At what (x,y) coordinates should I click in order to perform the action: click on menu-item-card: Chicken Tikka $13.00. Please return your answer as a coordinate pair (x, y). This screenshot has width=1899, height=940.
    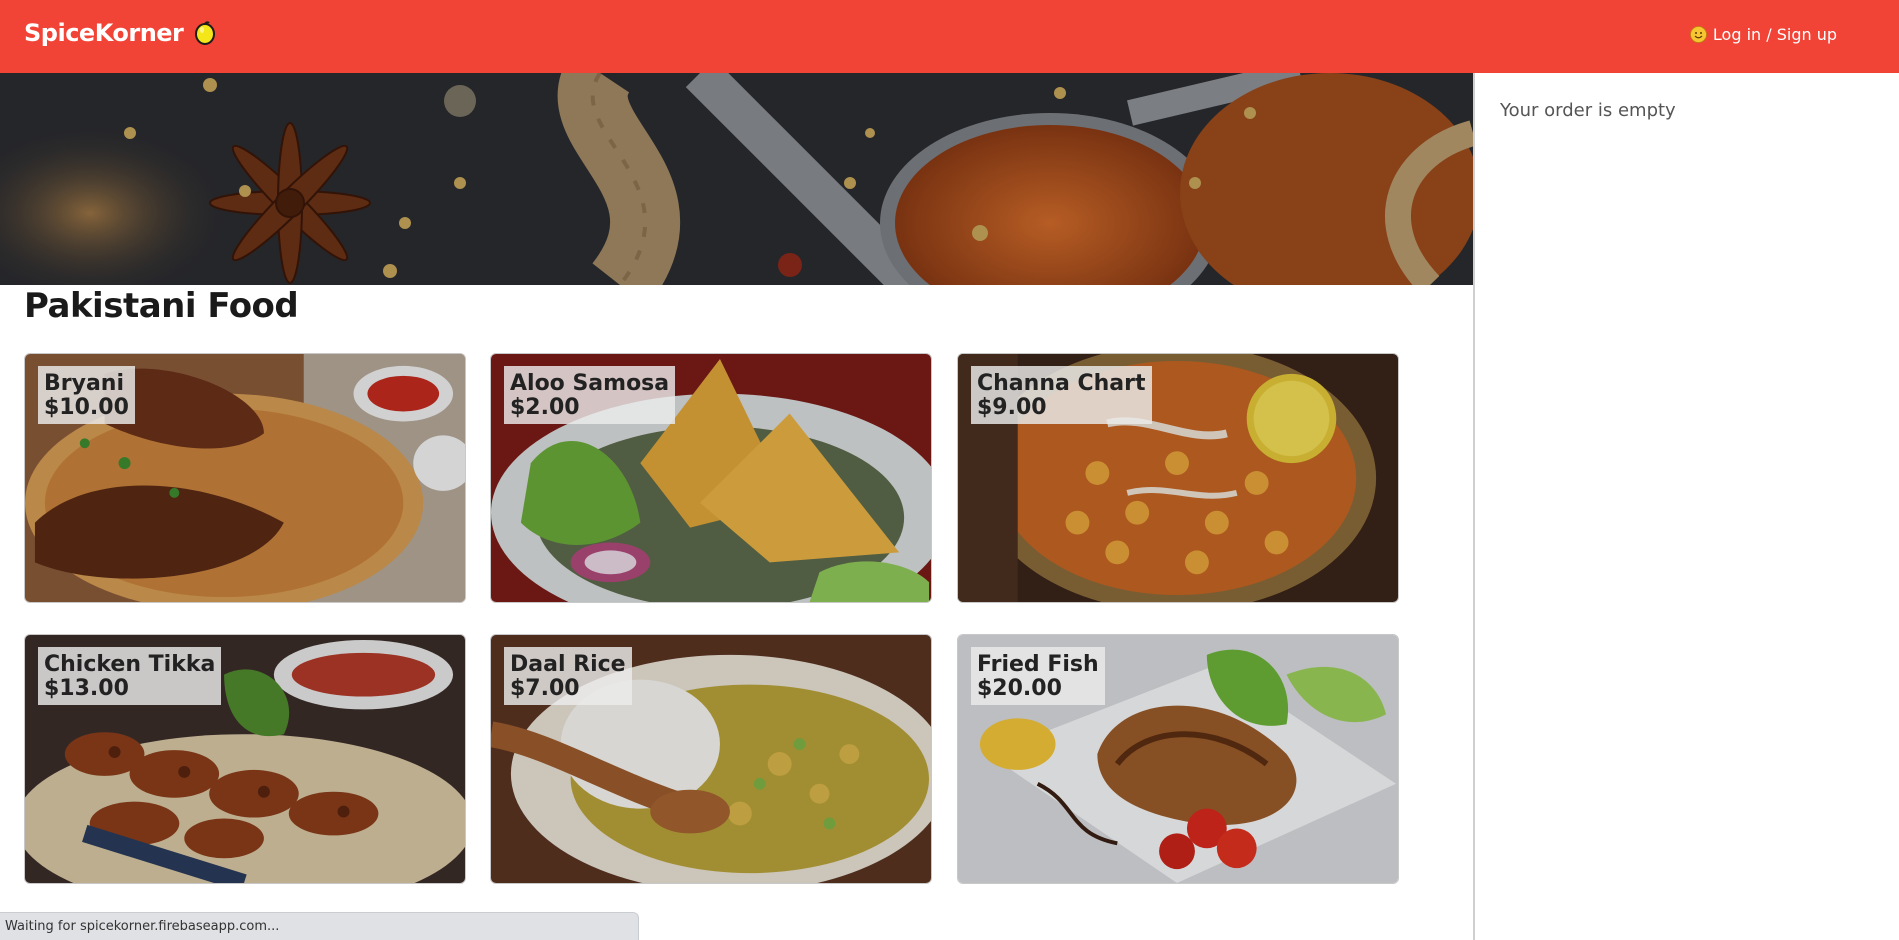
    Looking at the image, I should click on (245, 759).